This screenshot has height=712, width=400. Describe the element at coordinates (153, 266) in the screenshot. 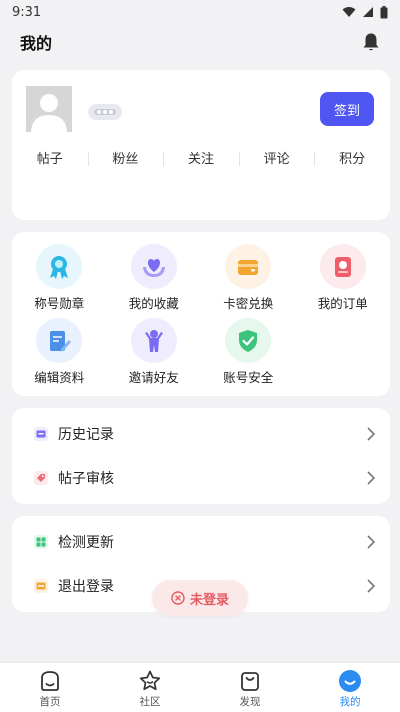

I see `heart-hands-icon` at that location.